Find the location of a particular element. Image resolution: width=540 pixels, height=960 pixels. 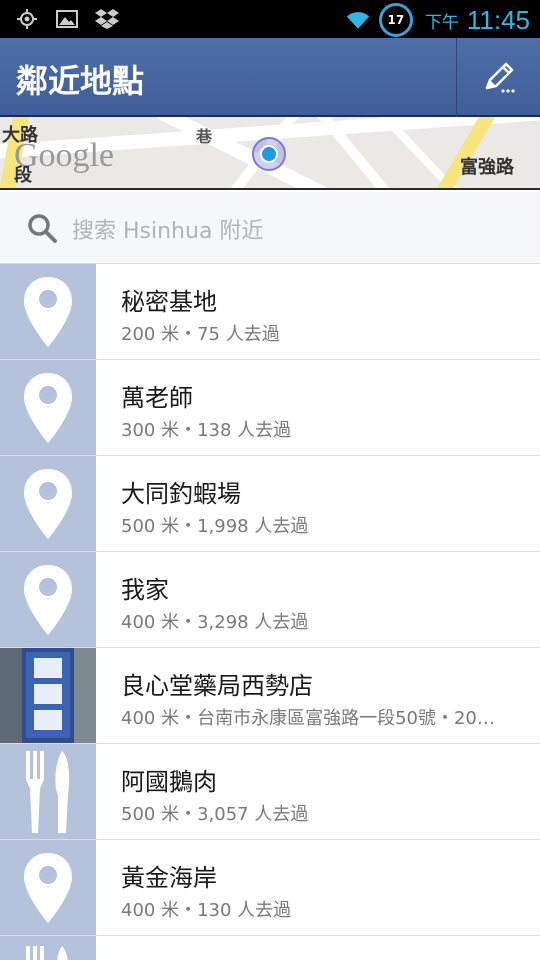

place-name: 良心堂藥局西勢店 is located at coordinates (217, 686).